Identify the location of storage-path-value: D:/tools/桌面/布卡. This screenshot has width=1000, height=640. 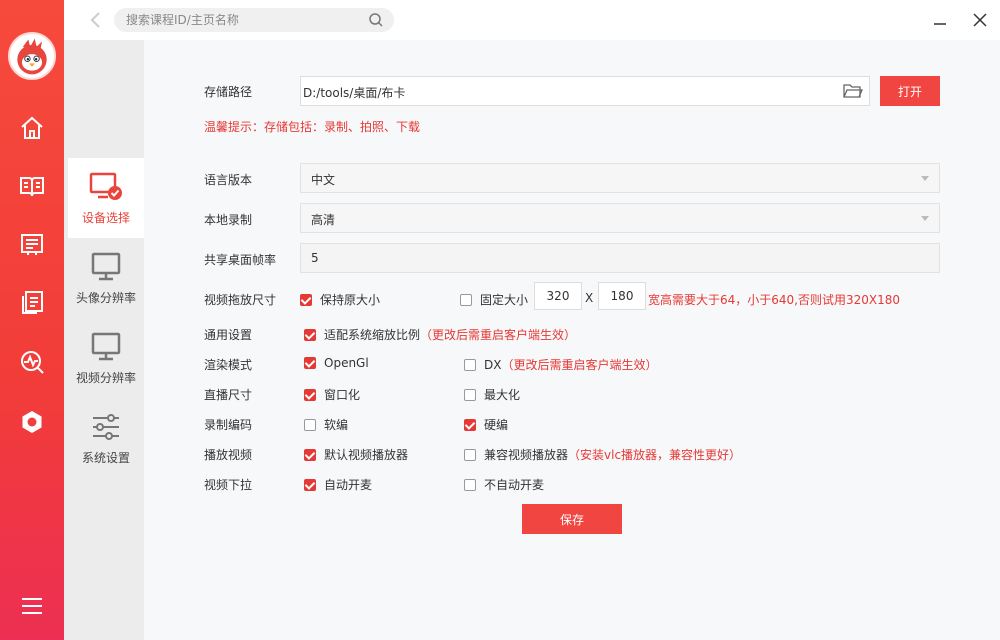
(354, 93).